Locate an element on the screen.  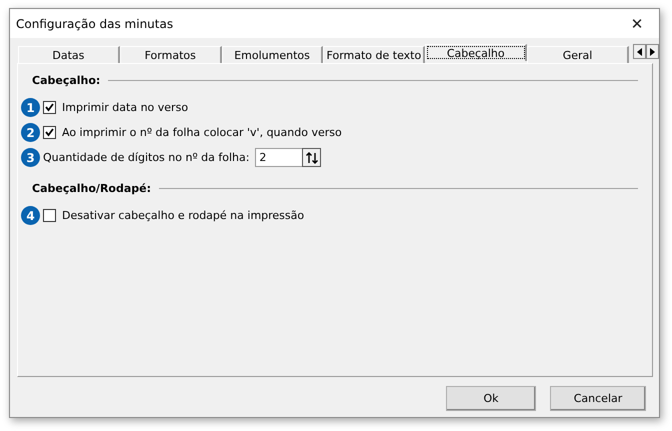
checkbox-label: Desativar cabeçalho e rodapé na impressão is located at coordinates (183, 215).